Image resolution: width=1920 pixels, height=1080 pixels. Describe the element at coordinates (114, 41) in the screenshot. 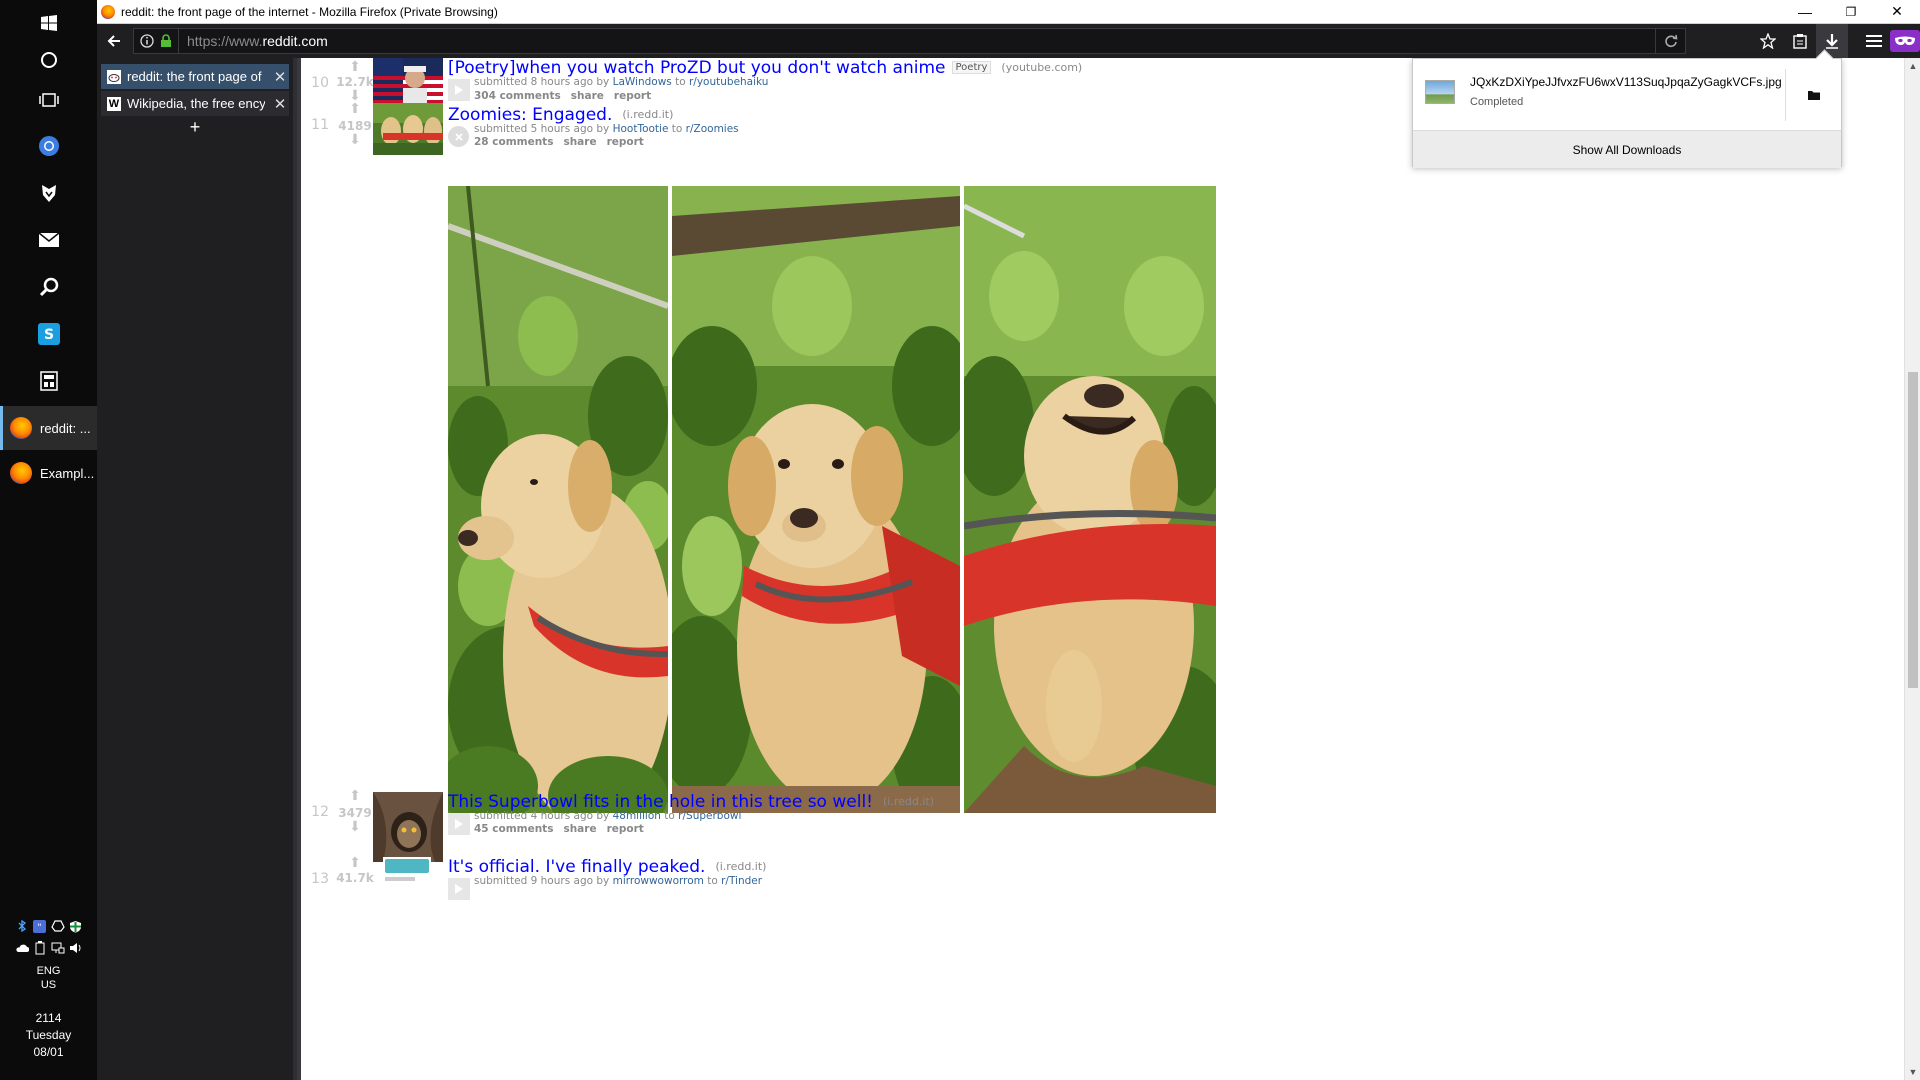

I see `back-button` at that location.